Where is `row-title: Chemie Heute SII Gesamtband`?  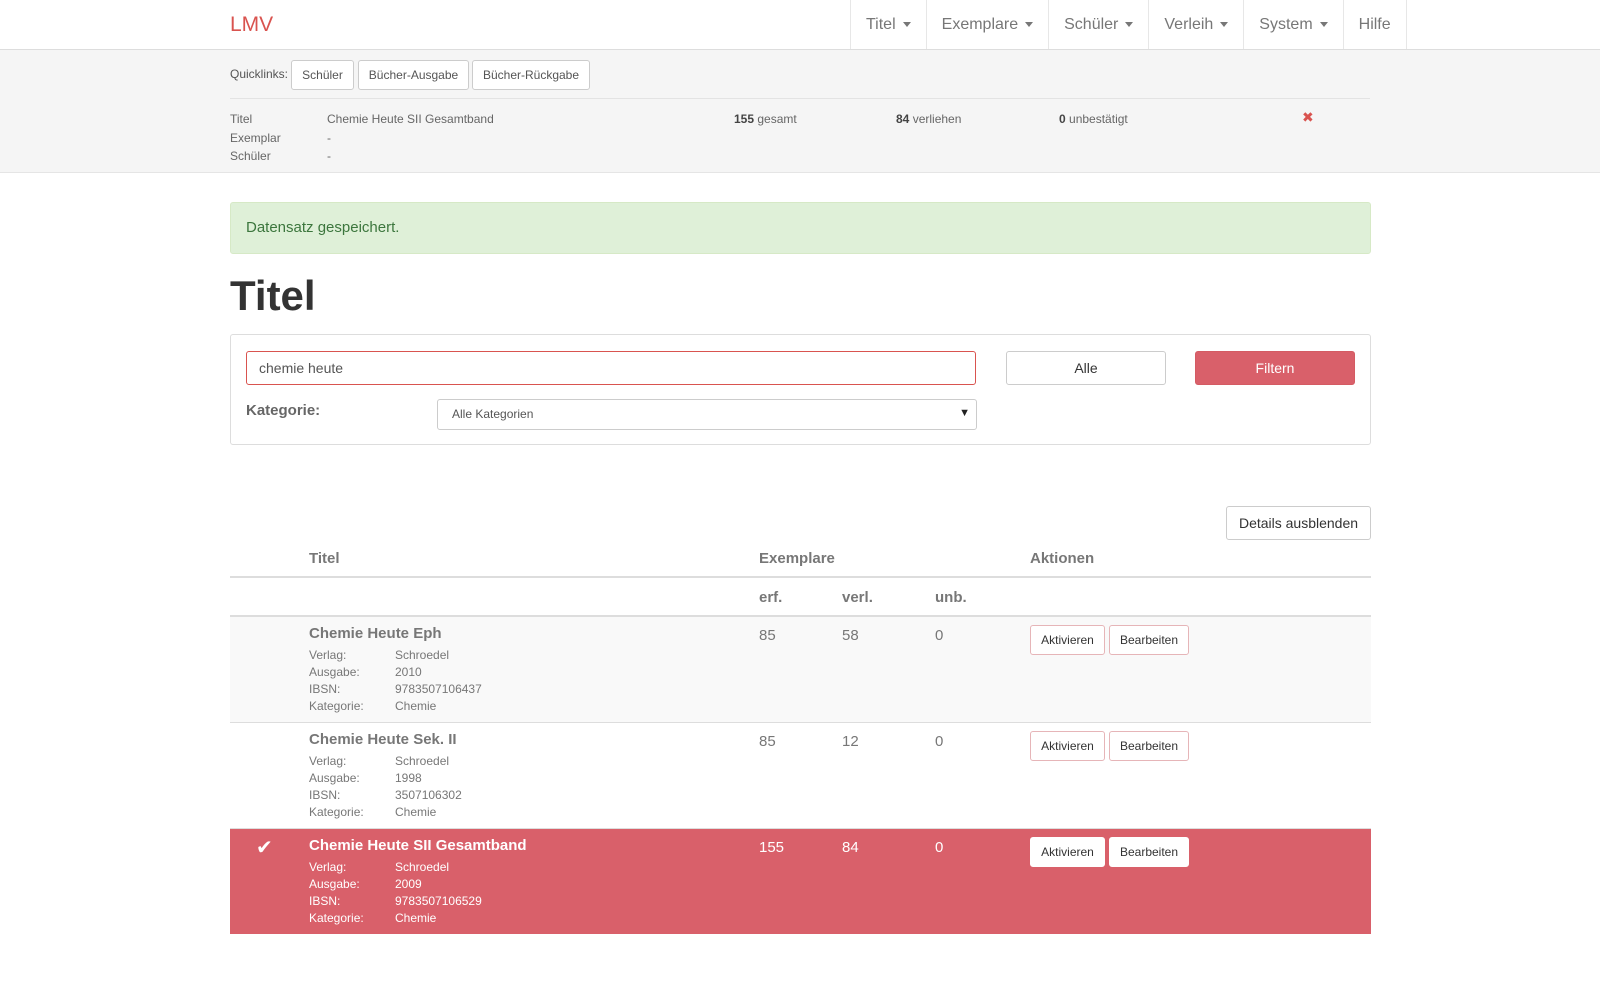
row-title: Chemie Heute SII Gesamtband is located at coordinates (418, 845).